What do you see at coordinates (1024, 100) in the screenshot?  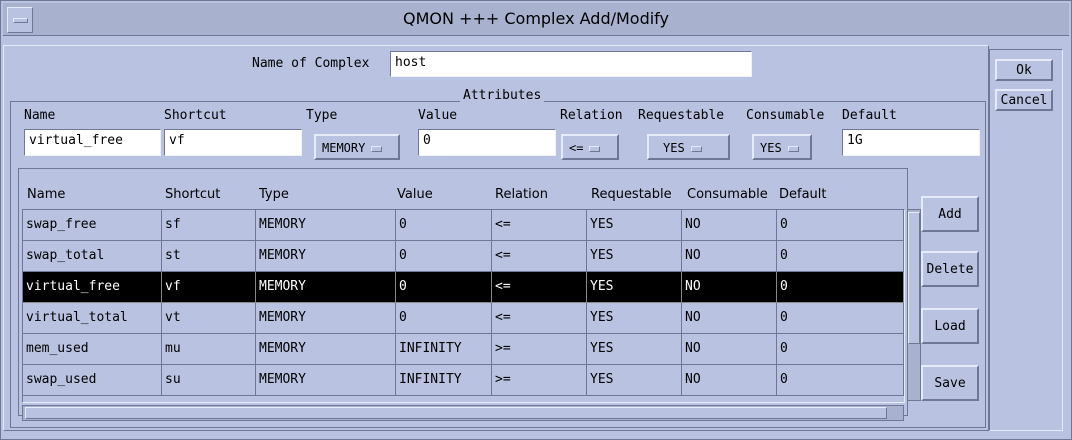 I see `cancel-button: Cancel` at bounding box center [1024, 100].